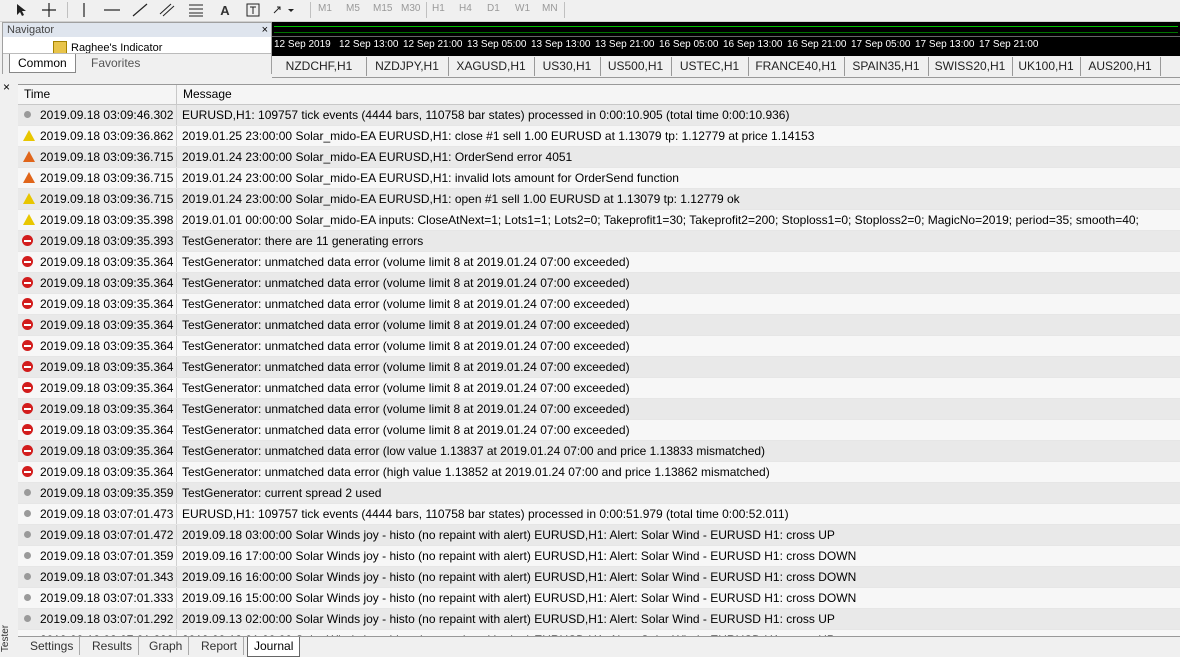  What do you see at coordinates (465, 8) in the screenshot?
I see `tf-h4: H4` at bounding box center [465, 8].